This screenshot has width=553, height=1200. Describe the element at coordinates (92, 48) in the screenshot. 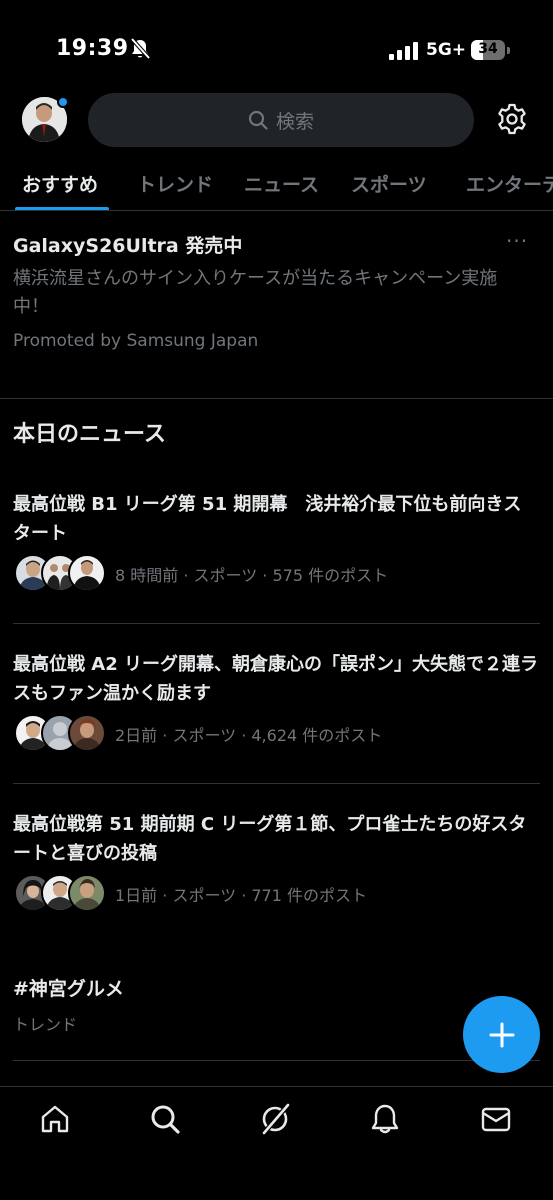

I see `status-time: 19:39` at that location.